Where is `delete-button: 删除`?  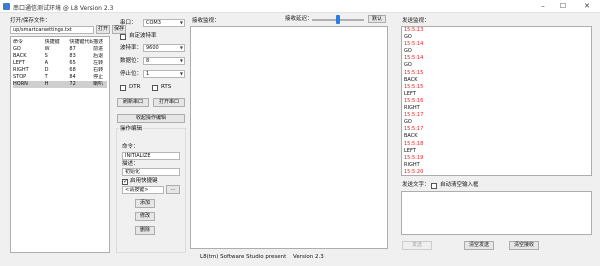
delete-button: 删除 is located at coordinates (145, 230).